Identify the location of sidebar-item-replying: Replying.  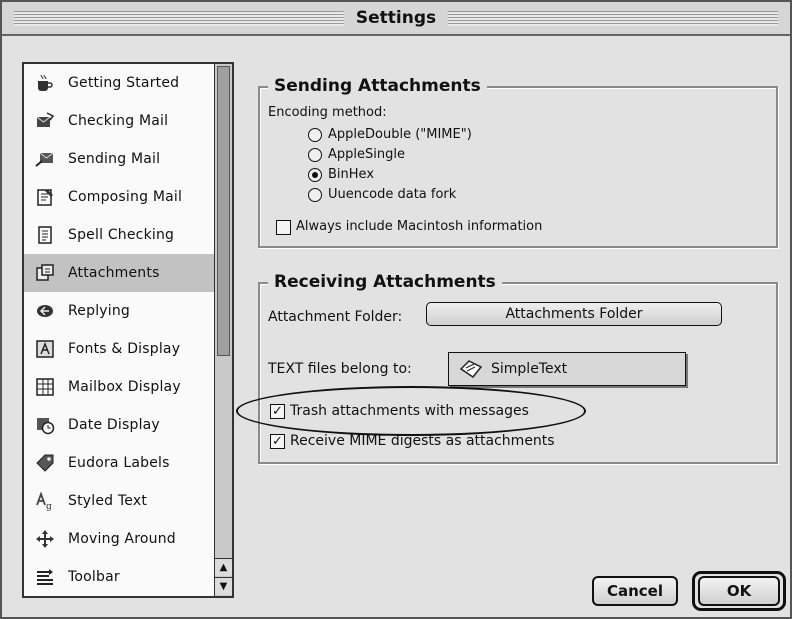
(120, 311).